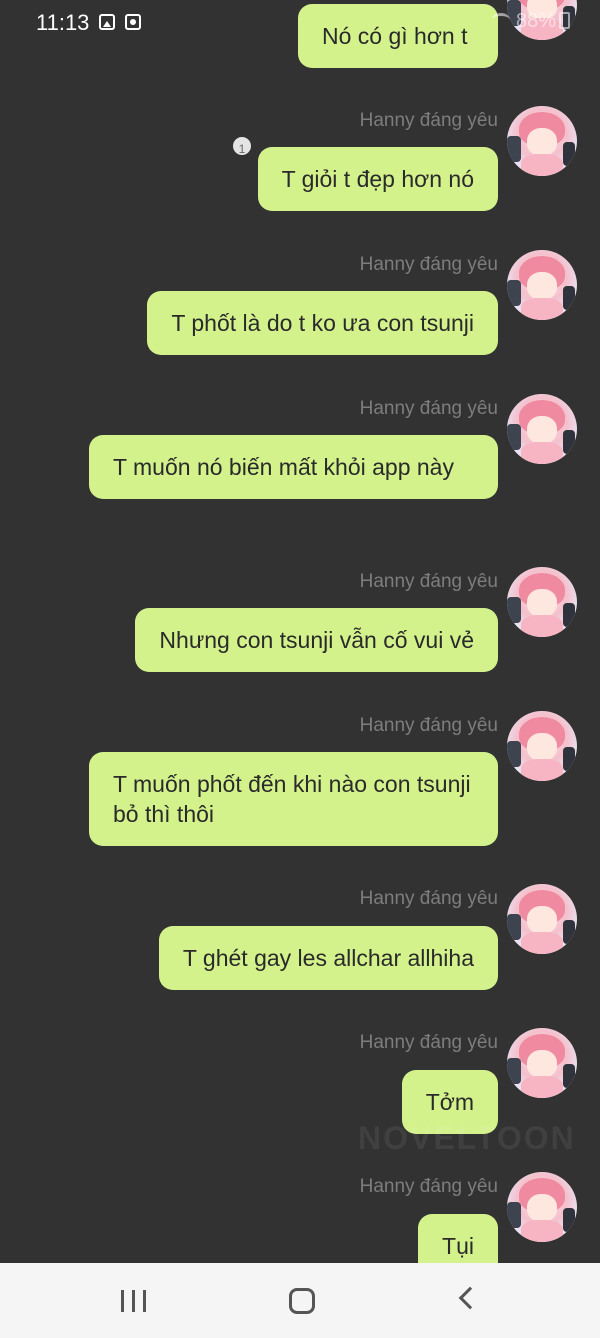  I want to click on back-icon, so click(470, 1298).